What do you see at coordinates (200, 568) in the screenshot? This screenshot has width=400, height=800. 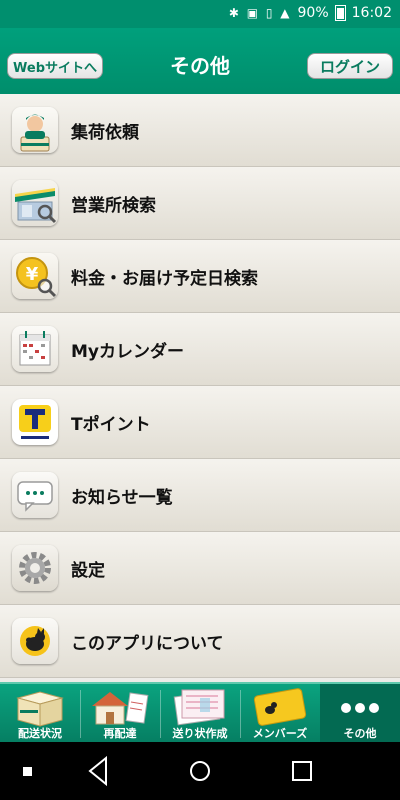 I see `menu-item-settings: 設定` at bounding box center [200, 568].